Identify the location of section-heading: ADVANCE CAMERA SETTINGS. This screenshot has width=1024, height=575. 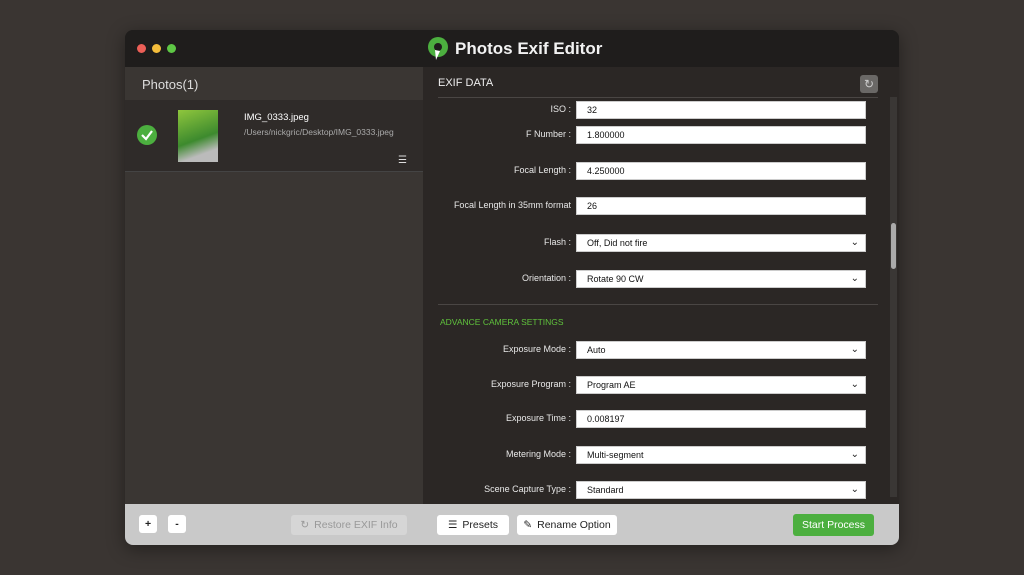
(502, 322).